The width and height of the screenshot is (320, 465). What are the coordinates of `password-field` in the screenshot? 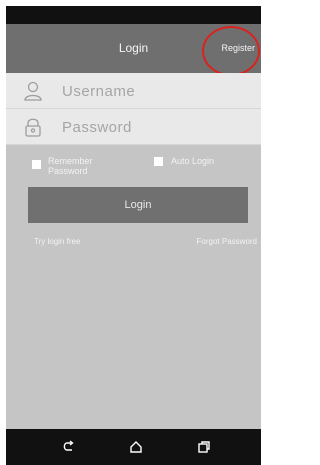 It's located at (133, 127).